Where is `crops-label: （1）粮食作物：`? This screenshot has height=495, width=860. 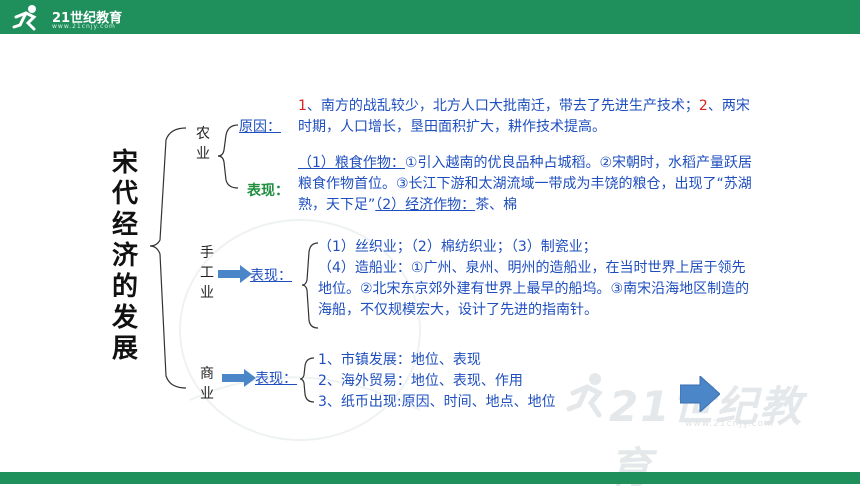 crops-label: （1）粮食作物： is located at coordinates (351, 163).